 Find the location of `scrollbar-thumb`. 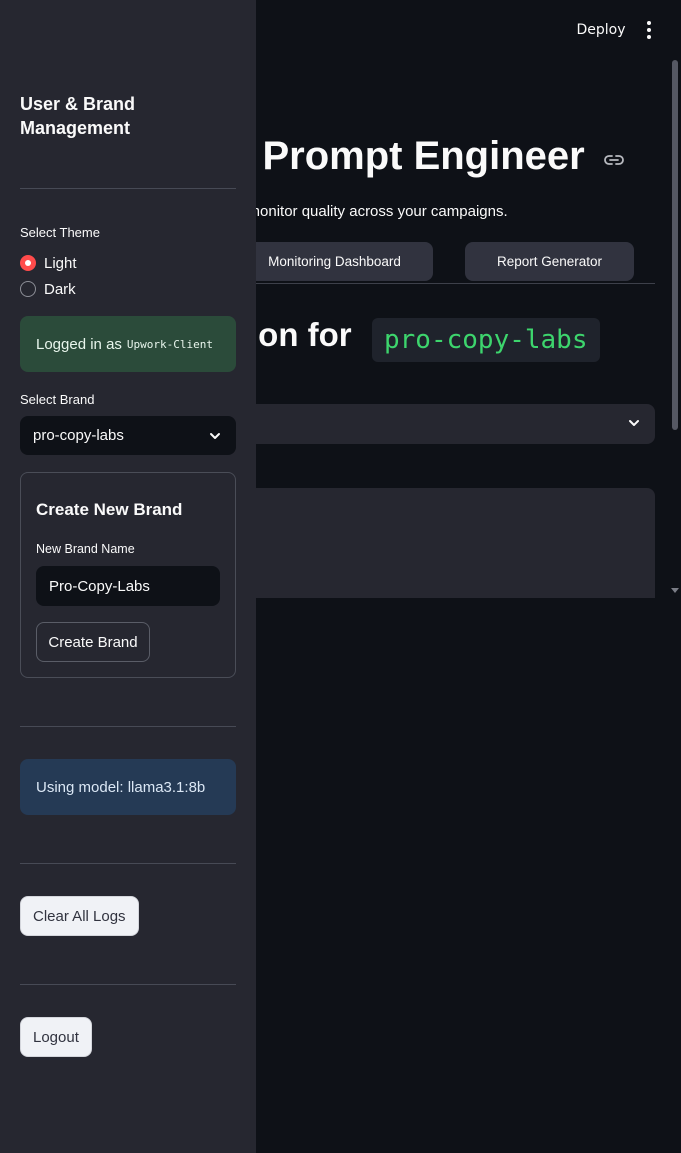

scrollbar-thumb is located at coordinates (675, 245).